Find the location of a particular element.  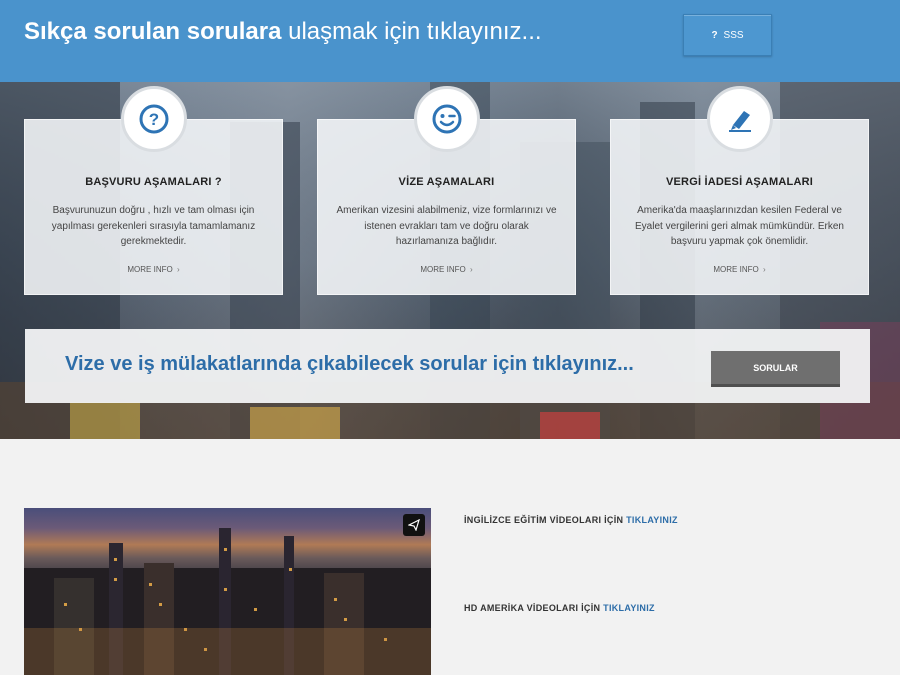

sss-button-label: SSS is located at coordinates (733, 35).